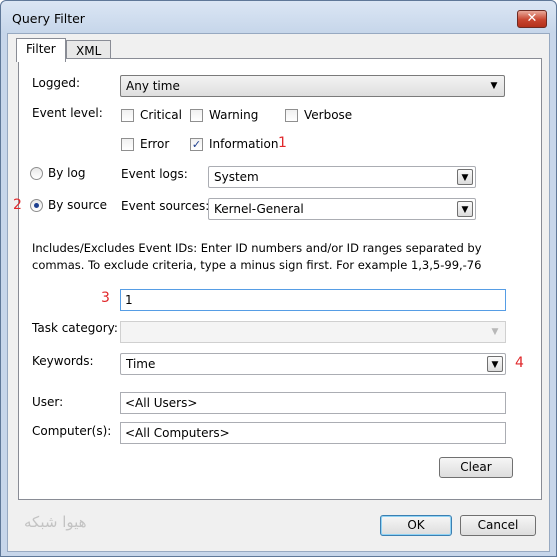  I want to click on annotation-1: 1, so click(282, 143).